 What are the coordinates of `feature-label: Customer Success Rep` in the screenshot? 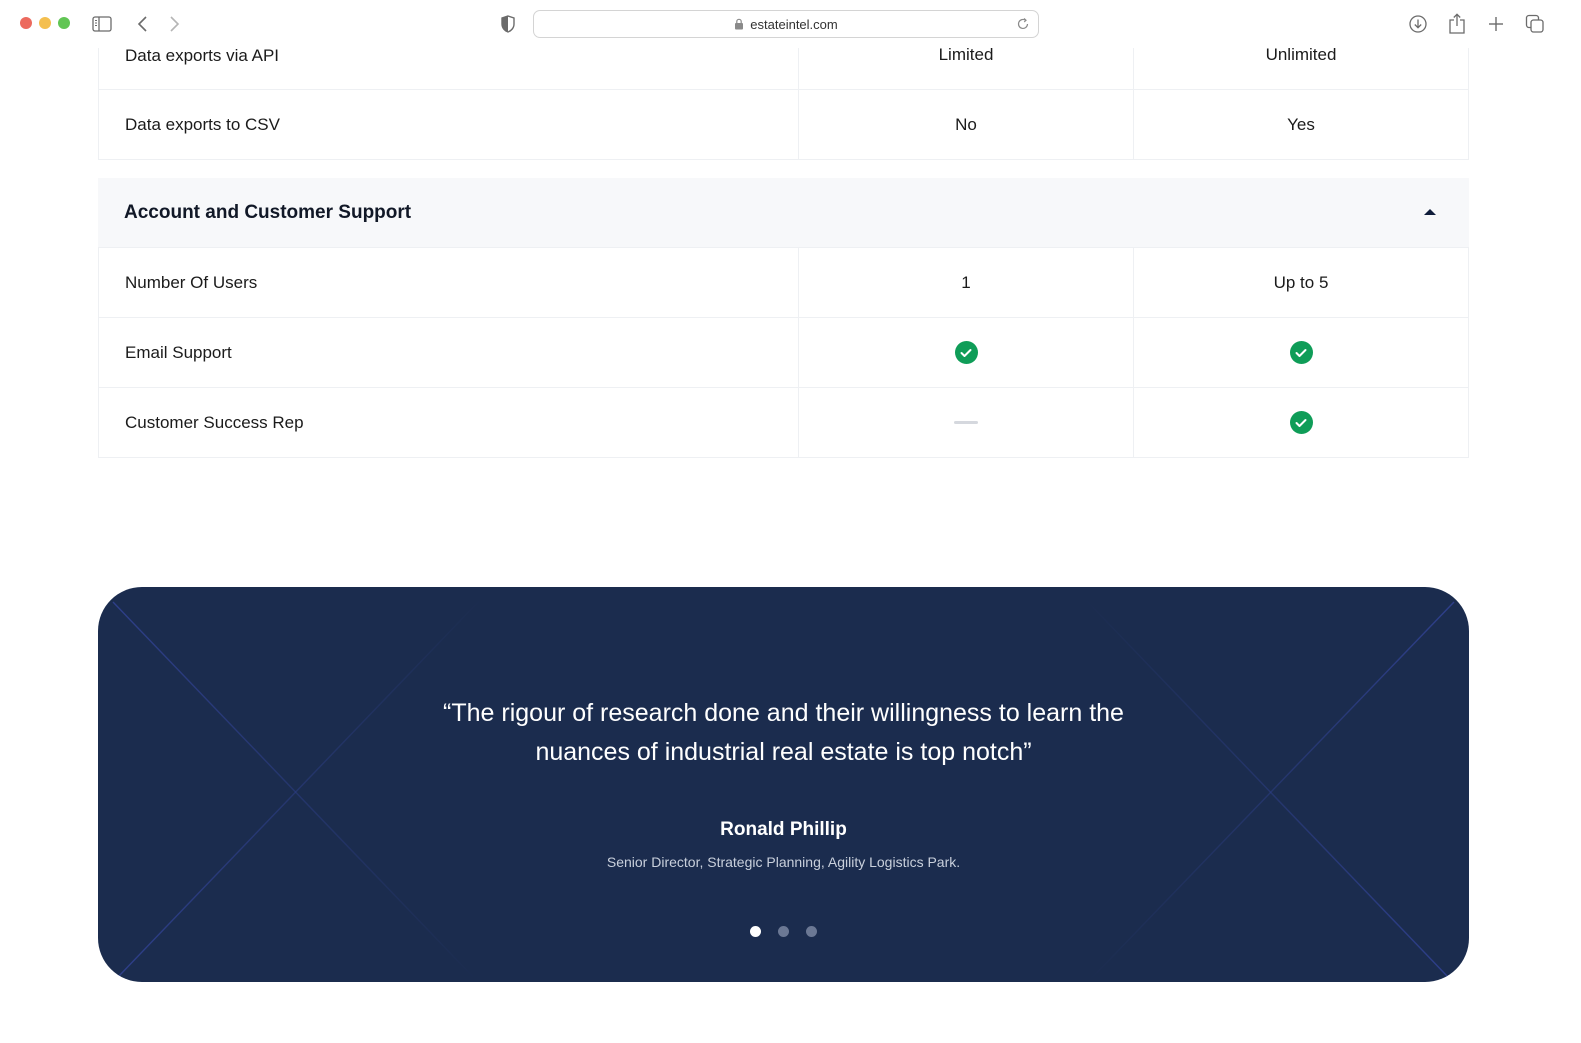 It's located at (449, 422).